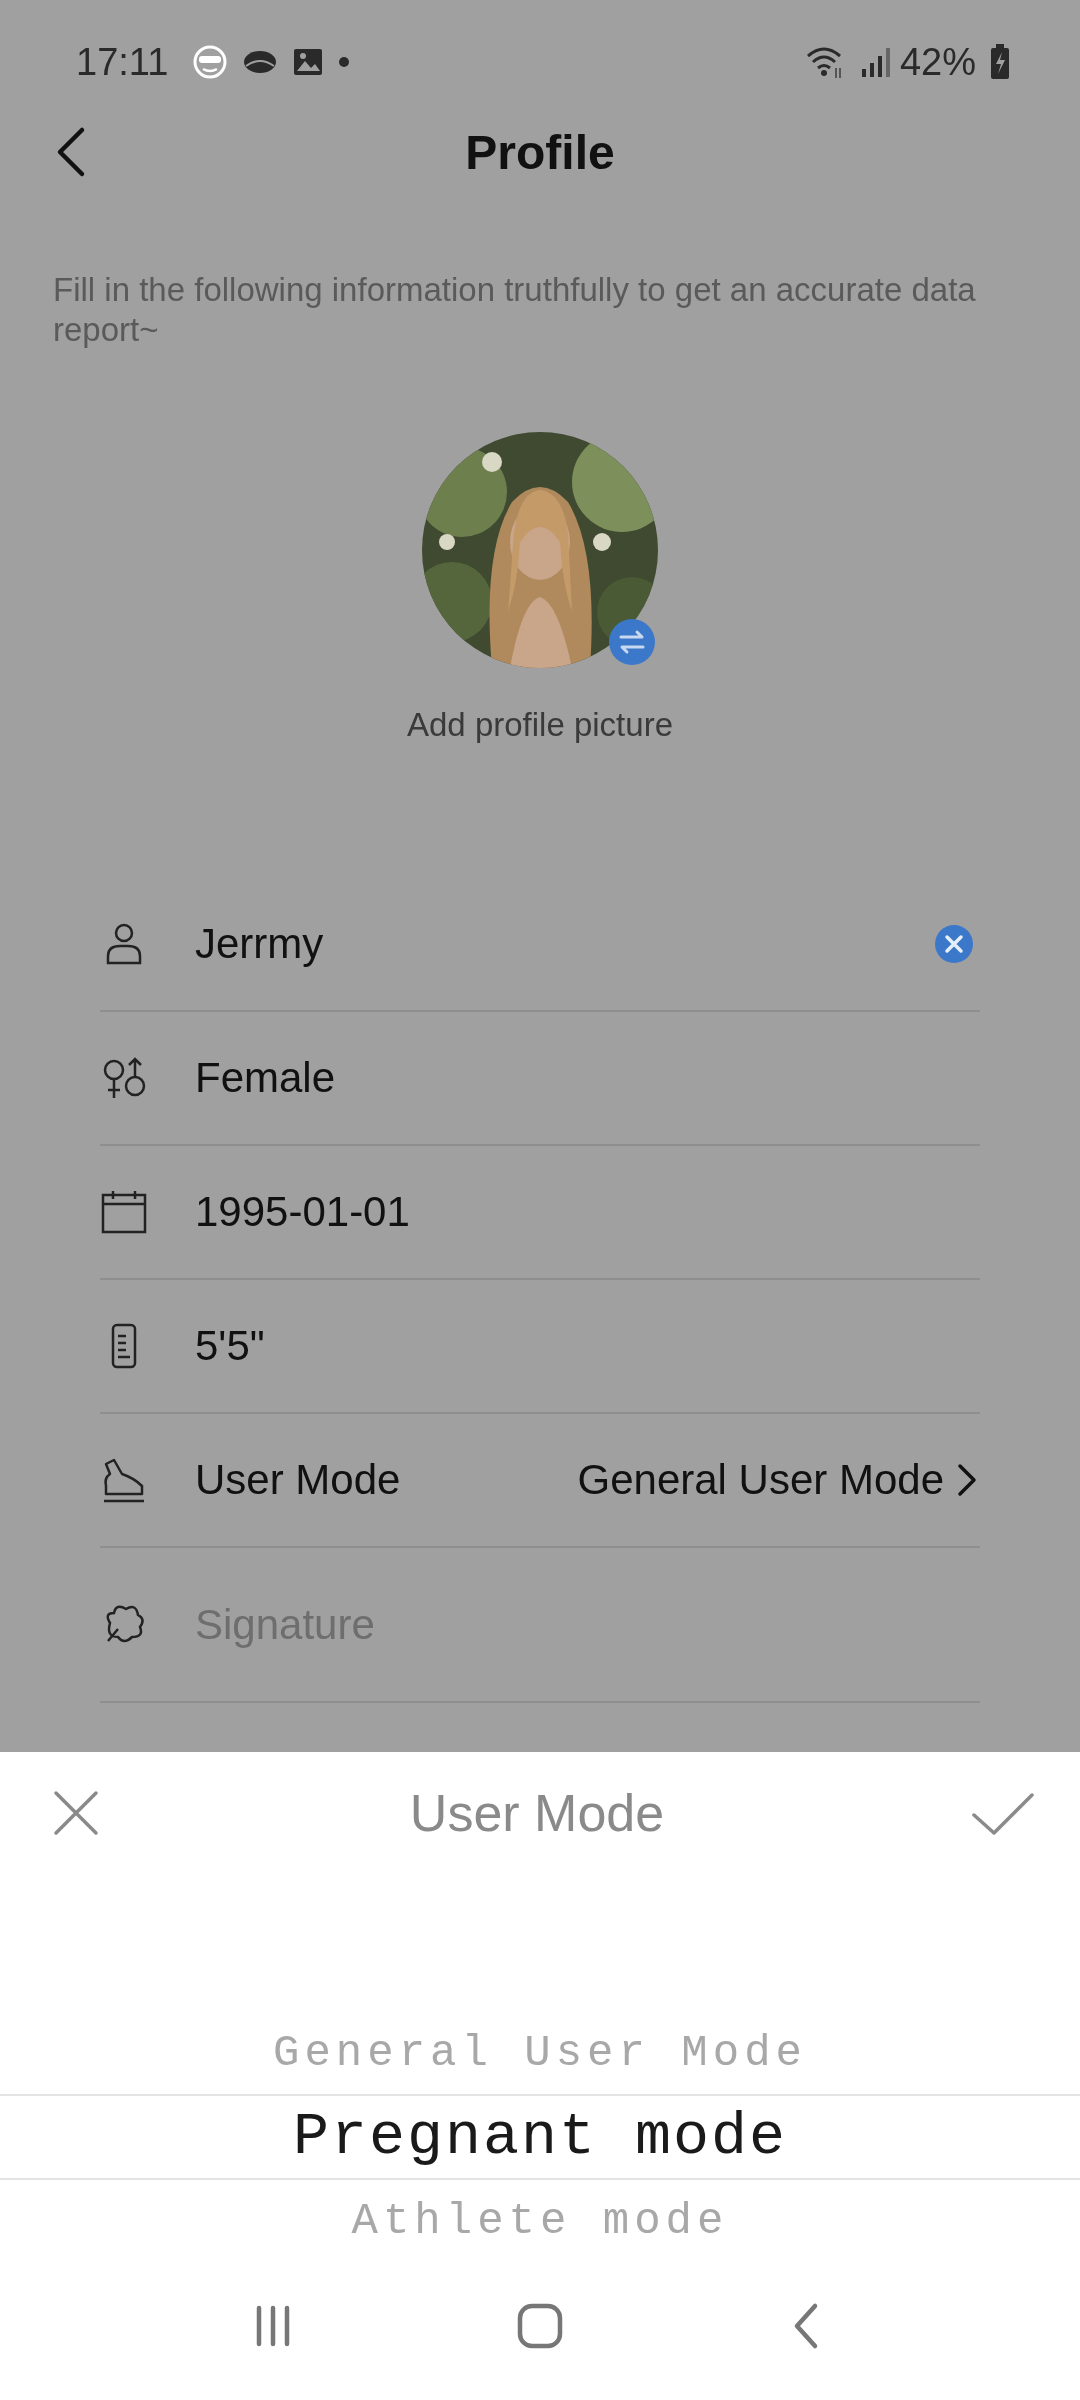  Describe the element at coordinates (954, 944) in the screenshot. I see `clear-icon` at that location.